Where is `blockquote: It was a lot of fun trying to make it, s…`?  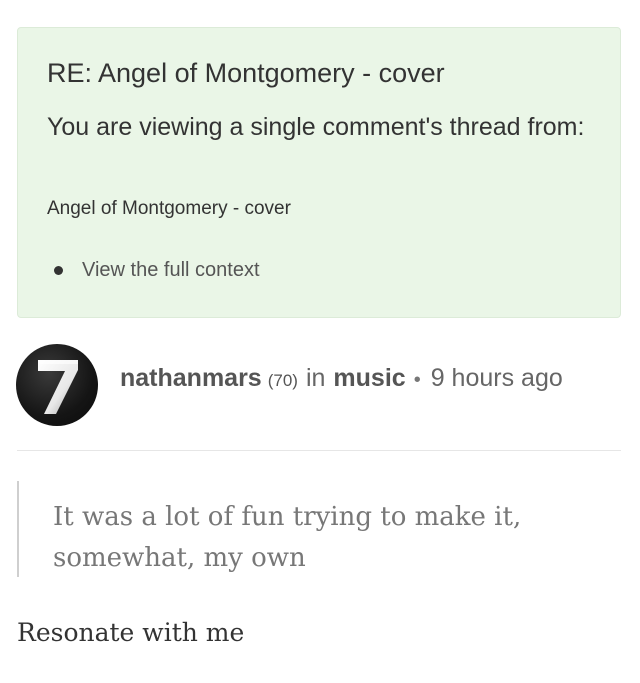 blockquote: It was a lot of fun trying to make it, s… is located at coordinates (298, 529).